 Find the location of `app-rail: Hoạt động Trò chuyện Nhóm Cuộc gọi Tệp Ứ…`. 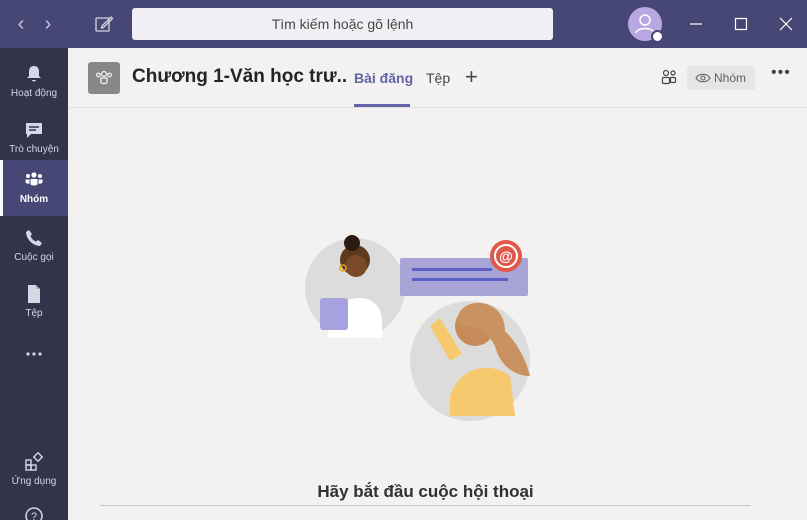

app-rail: Hoạt động Trò chuyện Nhóm Cuộc gọi Tệp Ứ… is located at coordinates (34, 284).